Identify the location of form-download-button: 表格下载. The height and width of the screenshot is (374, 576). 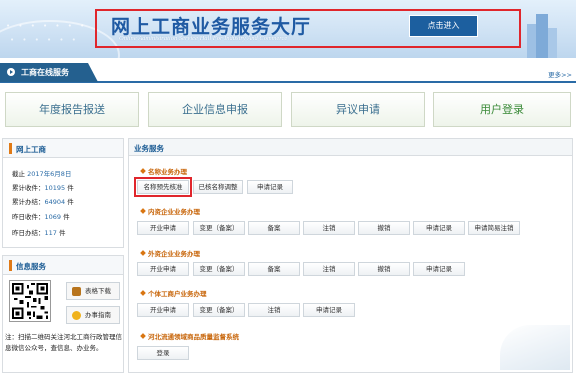
(93, 291).